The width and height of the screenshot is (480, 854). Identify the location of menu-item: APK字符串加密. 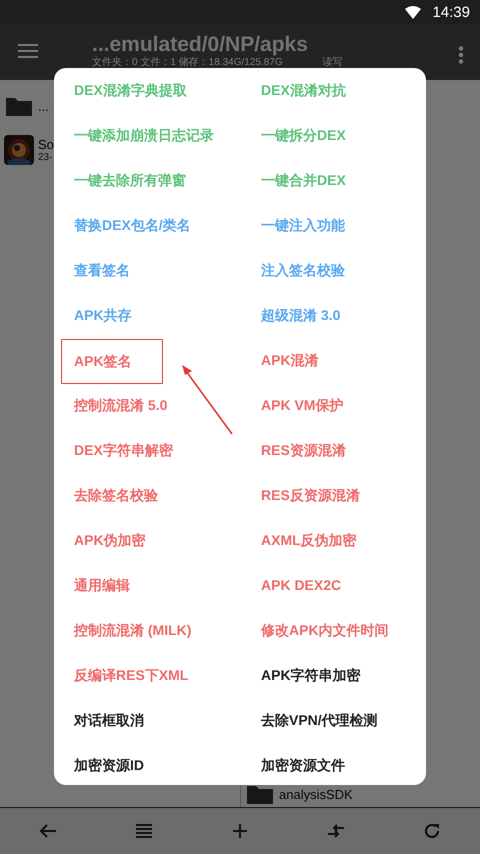
(311, 675).